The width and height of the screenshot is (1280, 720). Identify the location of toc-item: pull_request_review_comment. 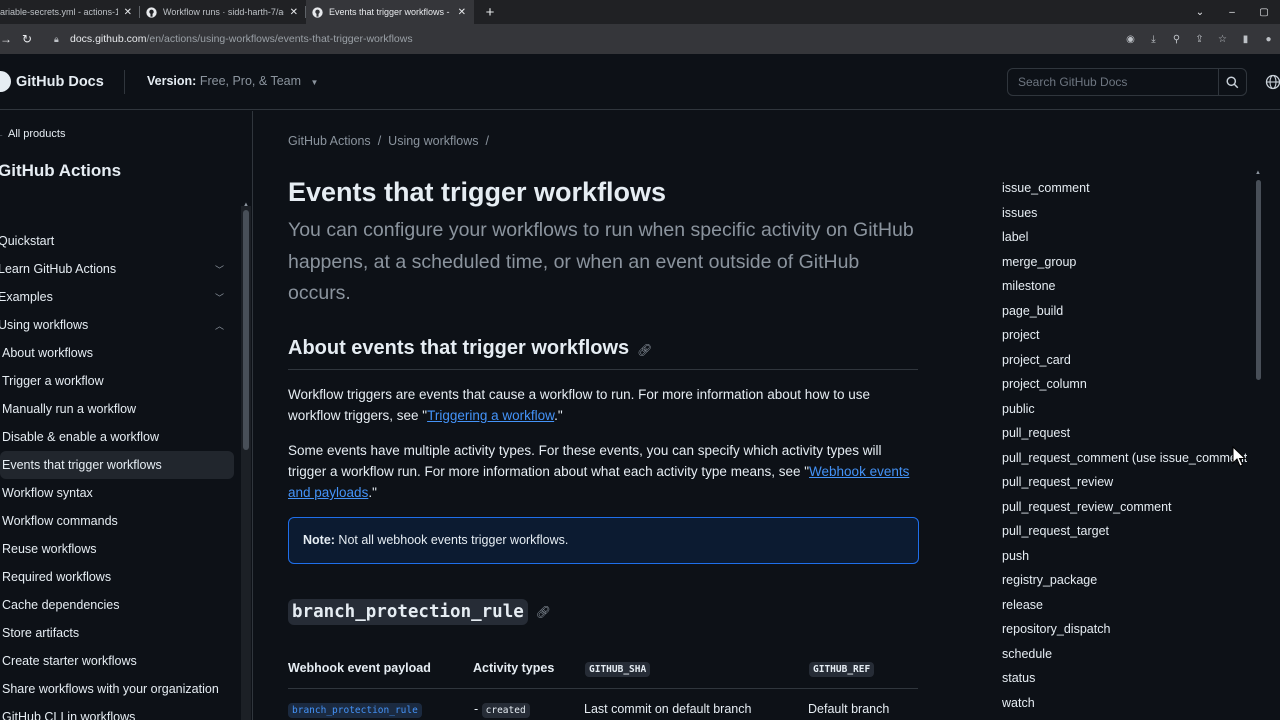
(1124, 507).